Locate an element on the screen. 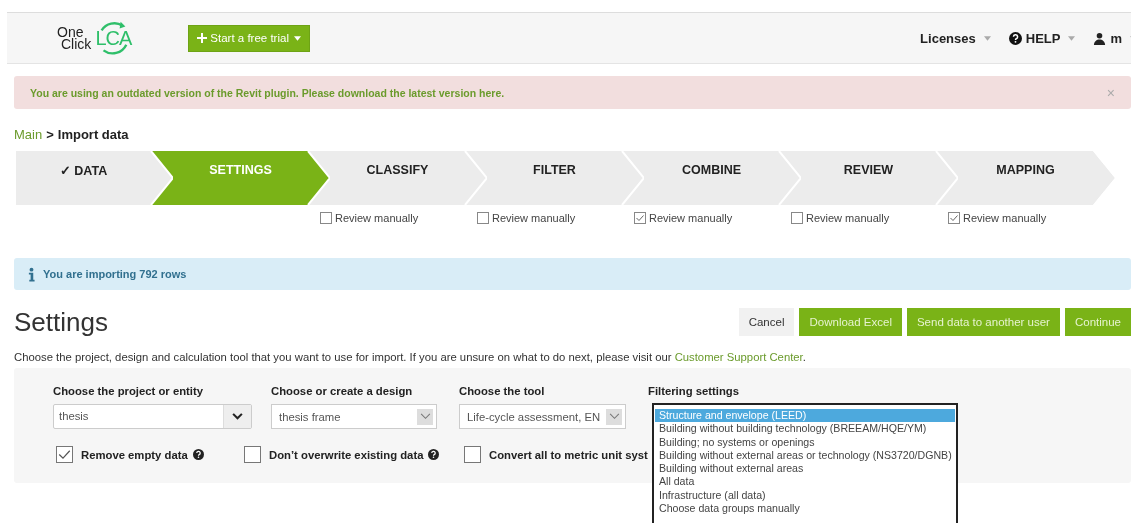 The height and width of the screenshot is (523, 1131). menu-link: Licenses is located at coordinates (955, 38).